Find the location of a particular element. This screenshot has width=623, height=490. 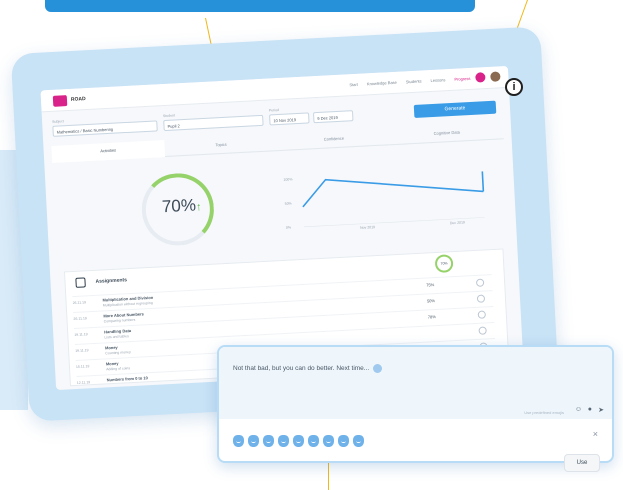

row-pct: 75% is located at coordinates (430, 285).